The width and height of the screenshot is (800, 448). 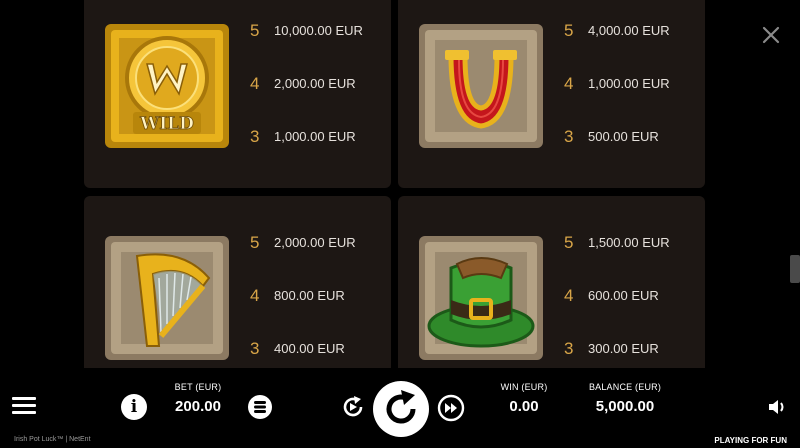 I want to click on win-value: 0.00, so click(x=524, y=406).